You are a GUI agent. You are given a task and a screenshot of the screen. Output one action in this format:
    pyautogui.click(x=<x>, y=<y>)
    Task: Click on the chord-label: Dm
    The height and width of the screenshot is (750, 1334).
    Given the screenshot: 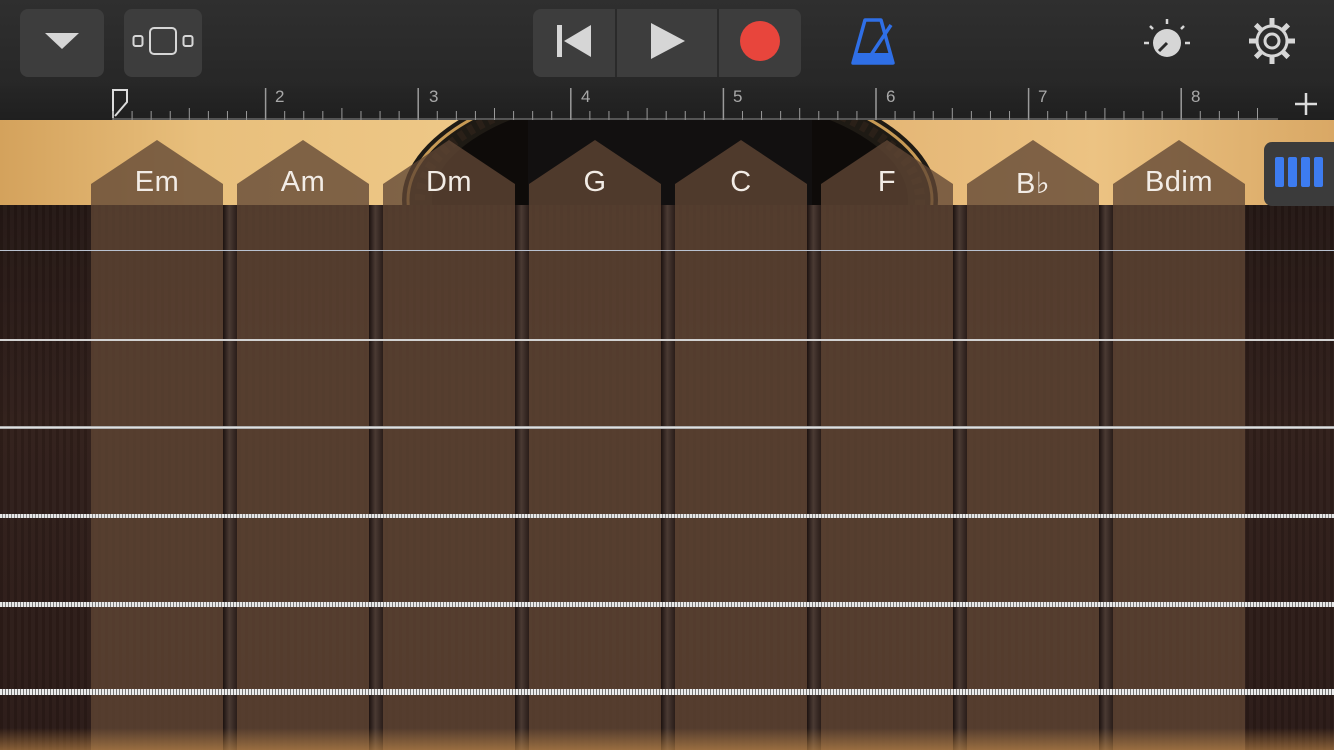 What is the action you would take?
    pyautogui.click(x=449, y=182)
    